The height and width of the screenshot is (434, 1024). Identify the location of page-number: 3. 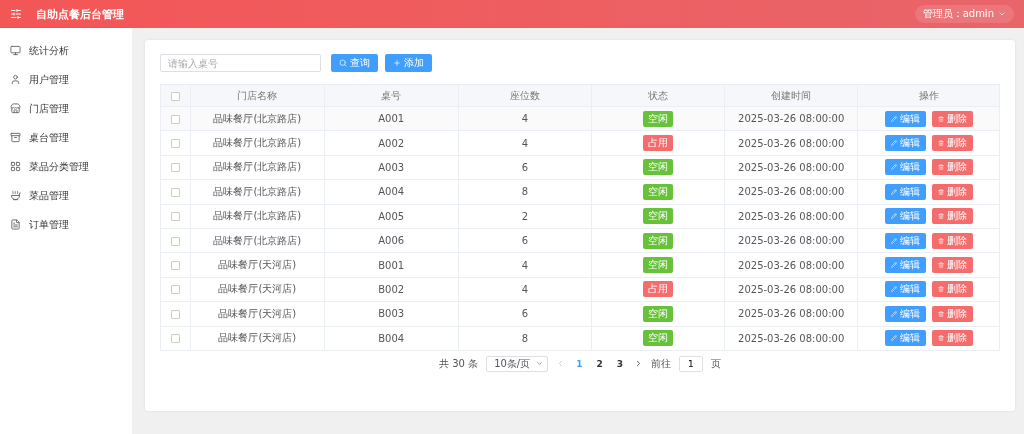
(619, 363).